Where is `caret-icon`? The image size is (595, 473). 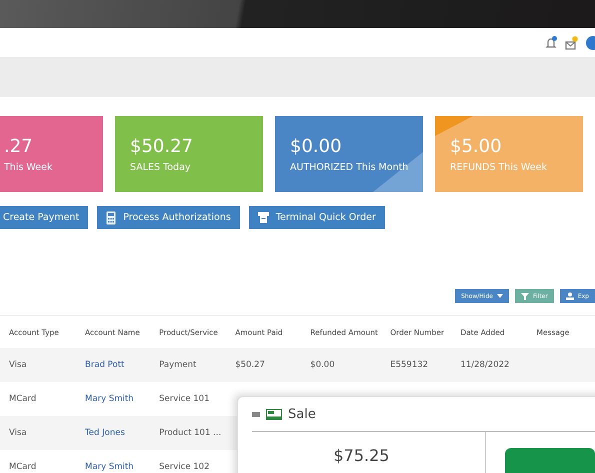
caret-icon is located at coordinates (499, 296).